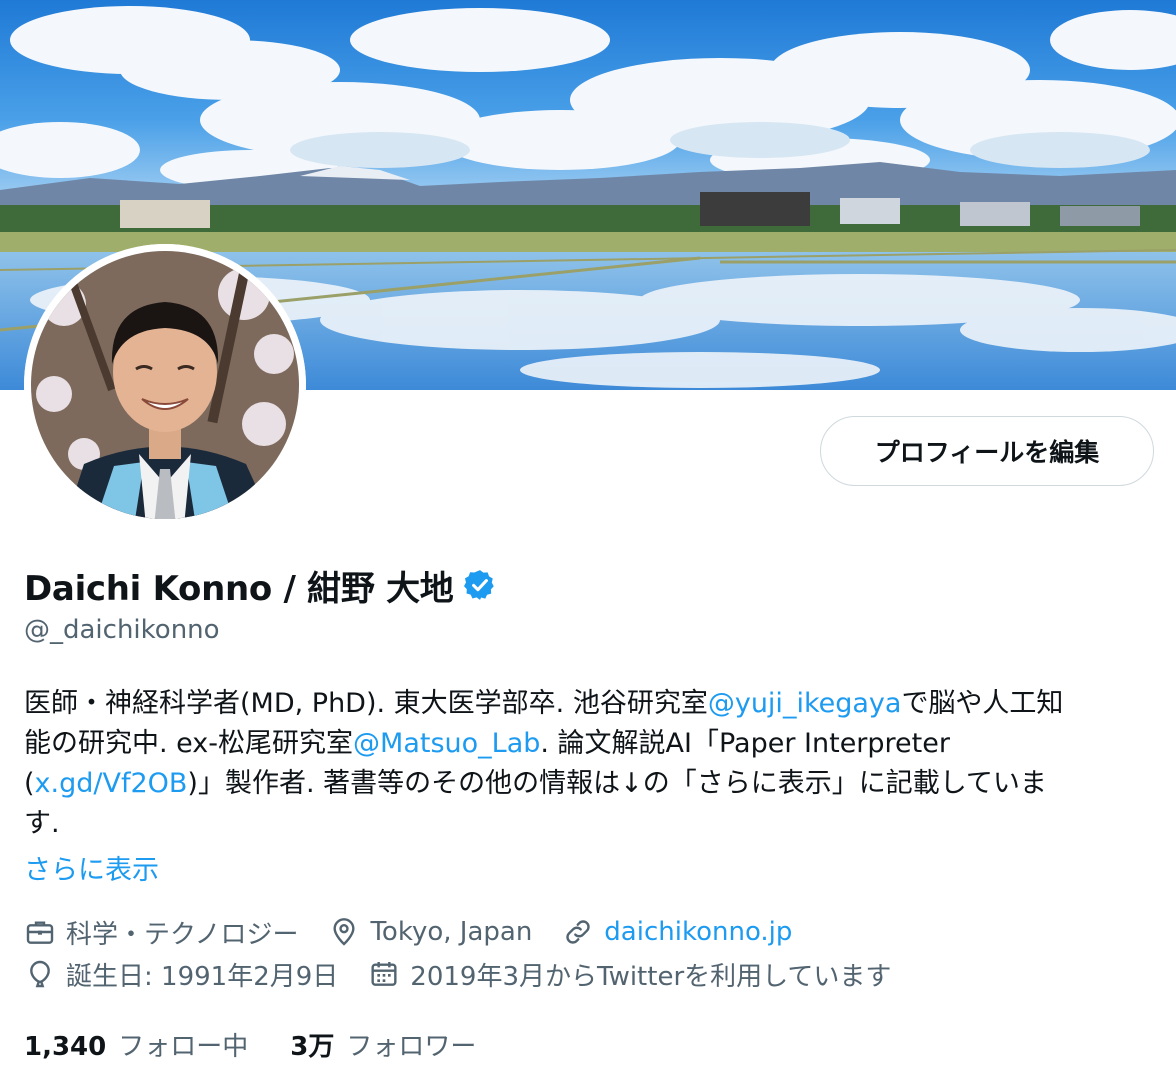 Image resolution: width=1176 pixels, height=1086 pixels. I want to click on birthday-label: 誕生日: 1991年2月9日, so click(202, 976).